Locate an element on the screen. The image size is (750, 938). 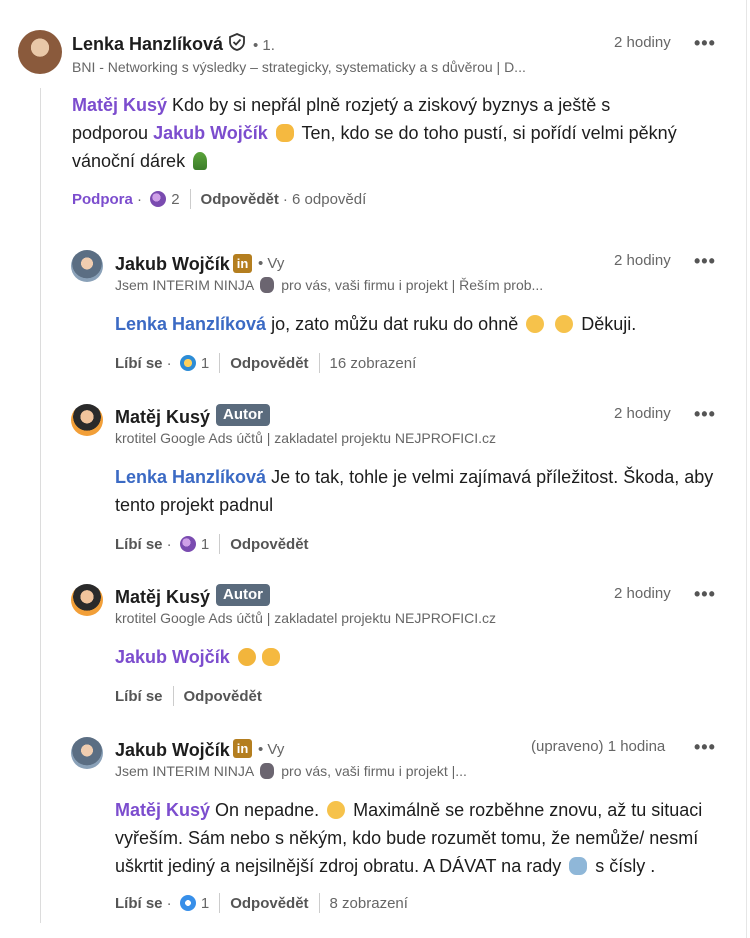
comment-author: Lenka Hanzlíková is located at coordinates (147, 44).